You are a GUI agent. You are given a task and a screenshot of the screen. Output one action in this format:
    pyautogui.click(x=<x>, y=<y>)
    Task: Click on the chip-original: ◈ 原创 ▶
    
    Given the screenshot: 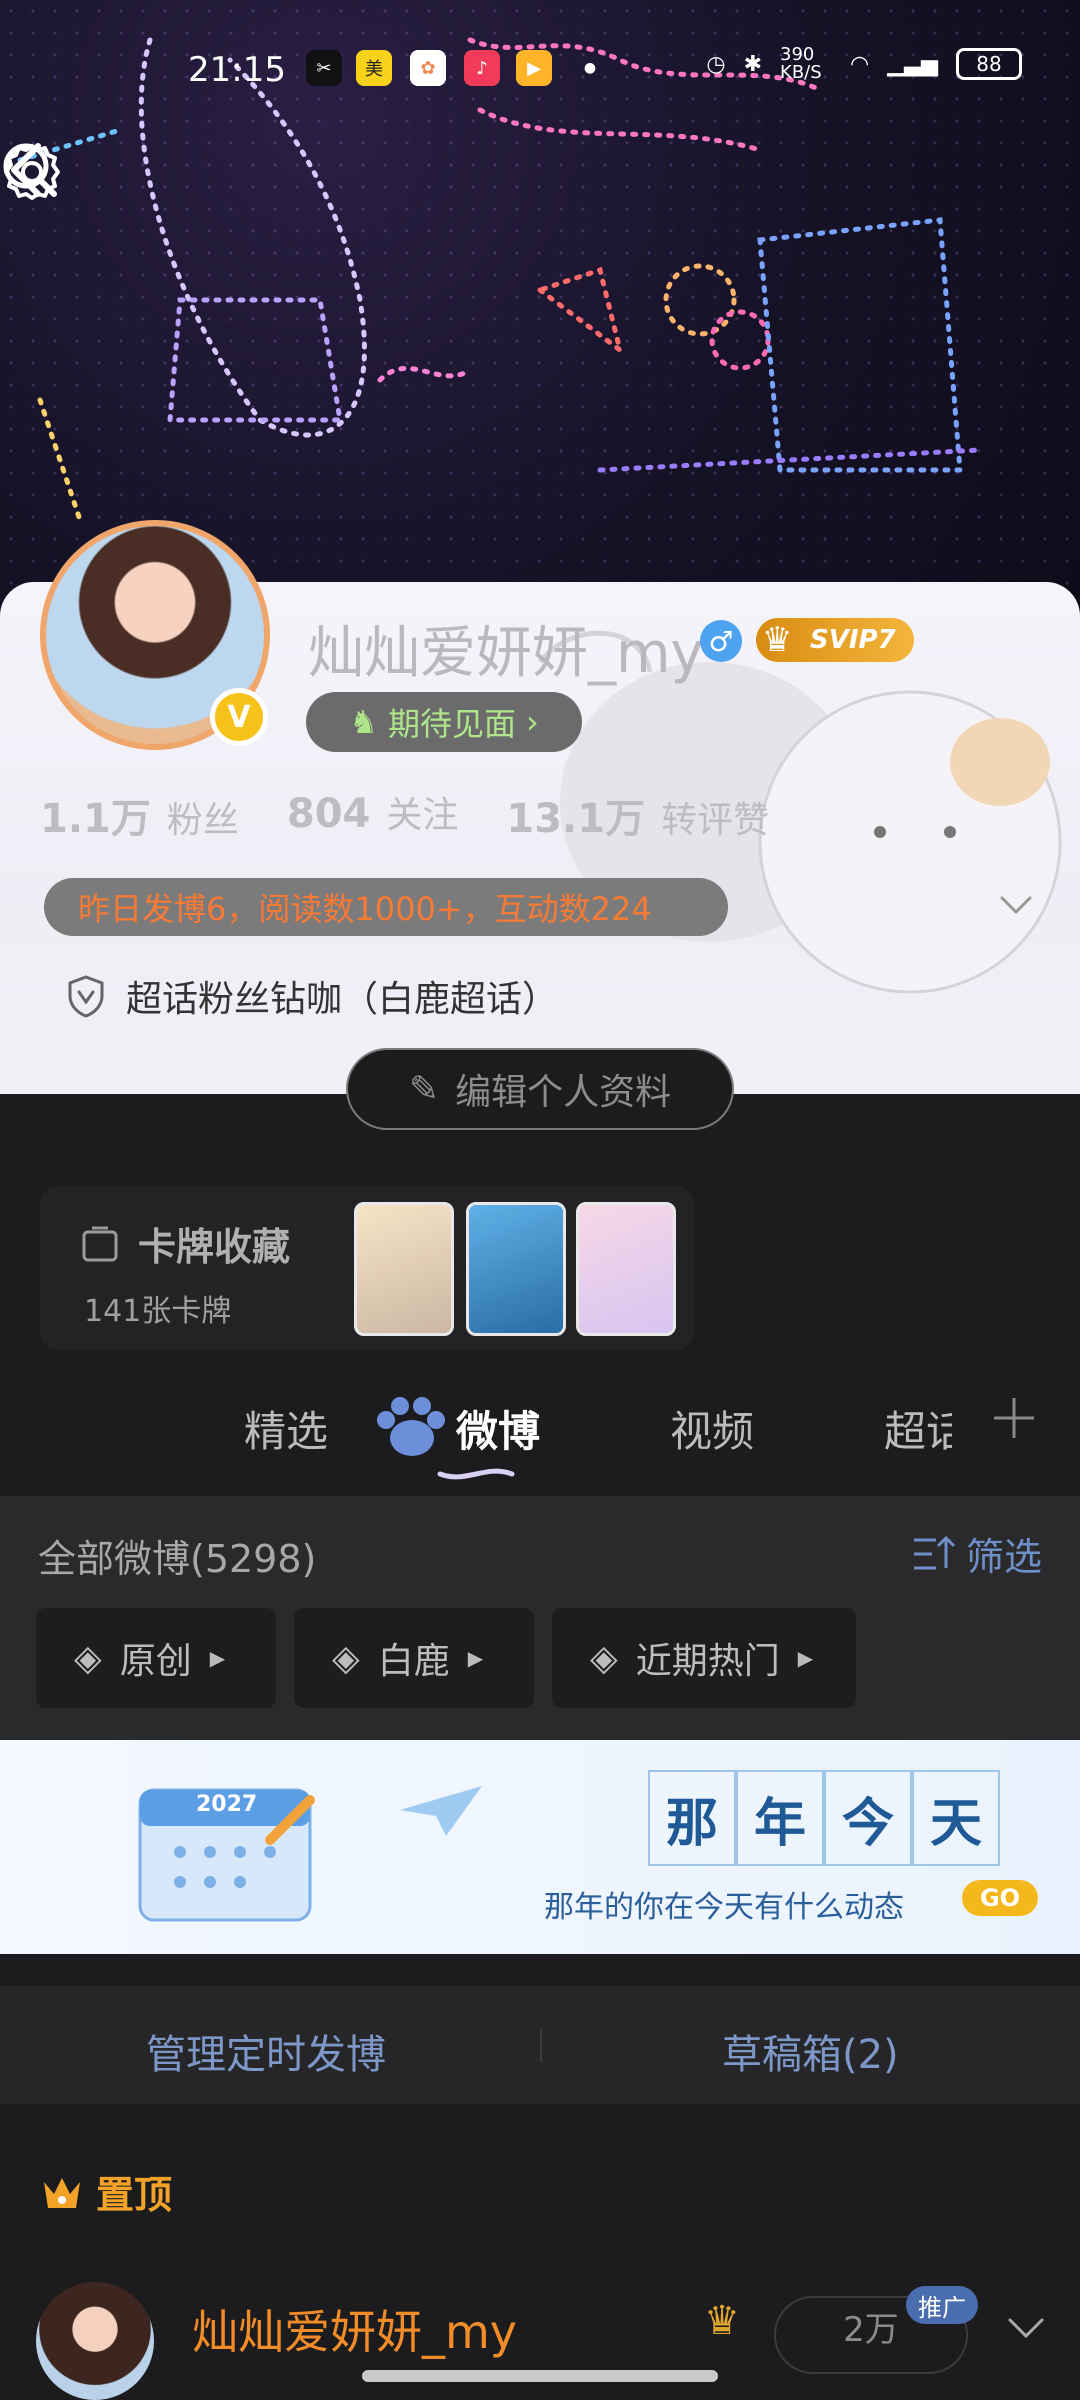 What is the action you would take?
    pyautogui.click(x=156, y=1658)
    